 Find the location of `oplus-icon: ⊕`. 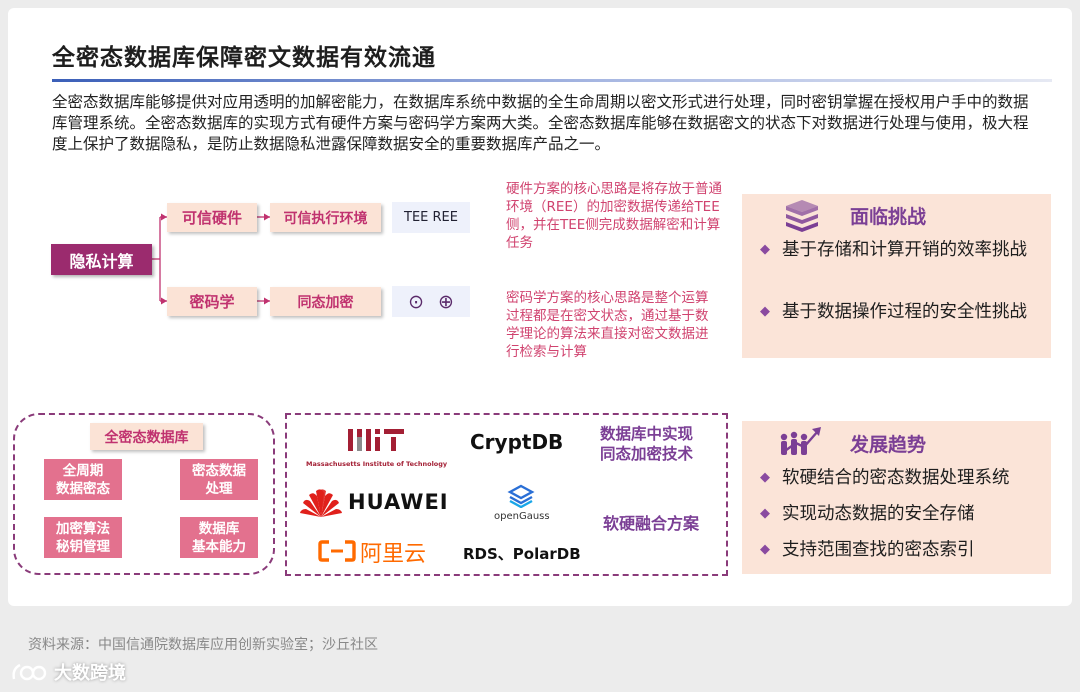

oplus-icon: ⊕ is located at coordinates (446, 301).